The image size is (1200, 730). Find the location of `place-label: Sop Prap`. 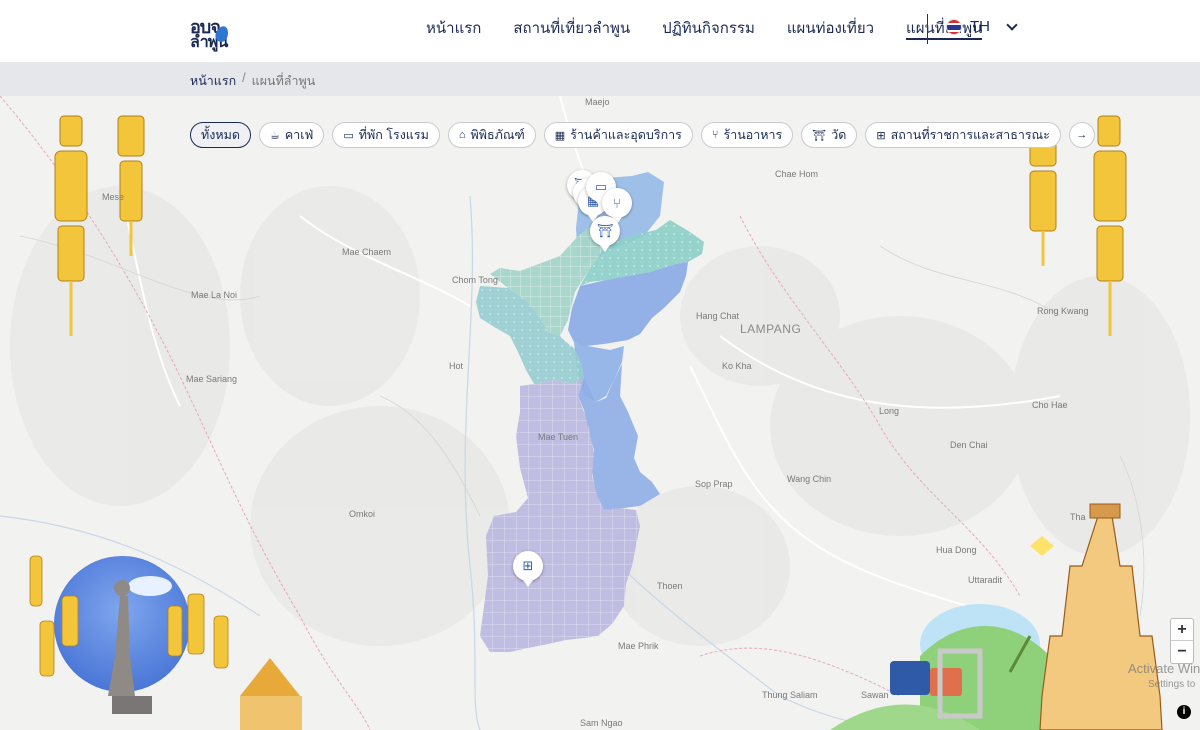

place-label: Sop Prap is located at coordinates (714, 484).